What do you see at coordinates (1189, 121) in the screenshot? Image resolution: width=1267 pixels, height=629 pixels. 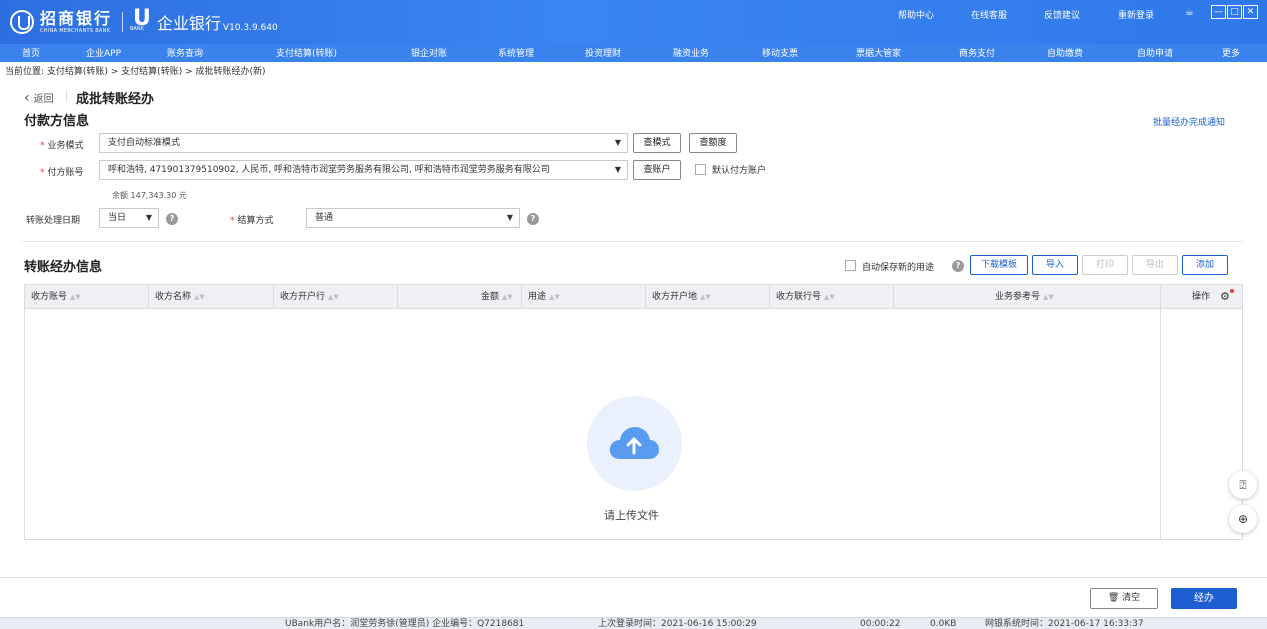 I see `batch-notice-link: 批量经办完成通知` at bounding box center [1189, 121].